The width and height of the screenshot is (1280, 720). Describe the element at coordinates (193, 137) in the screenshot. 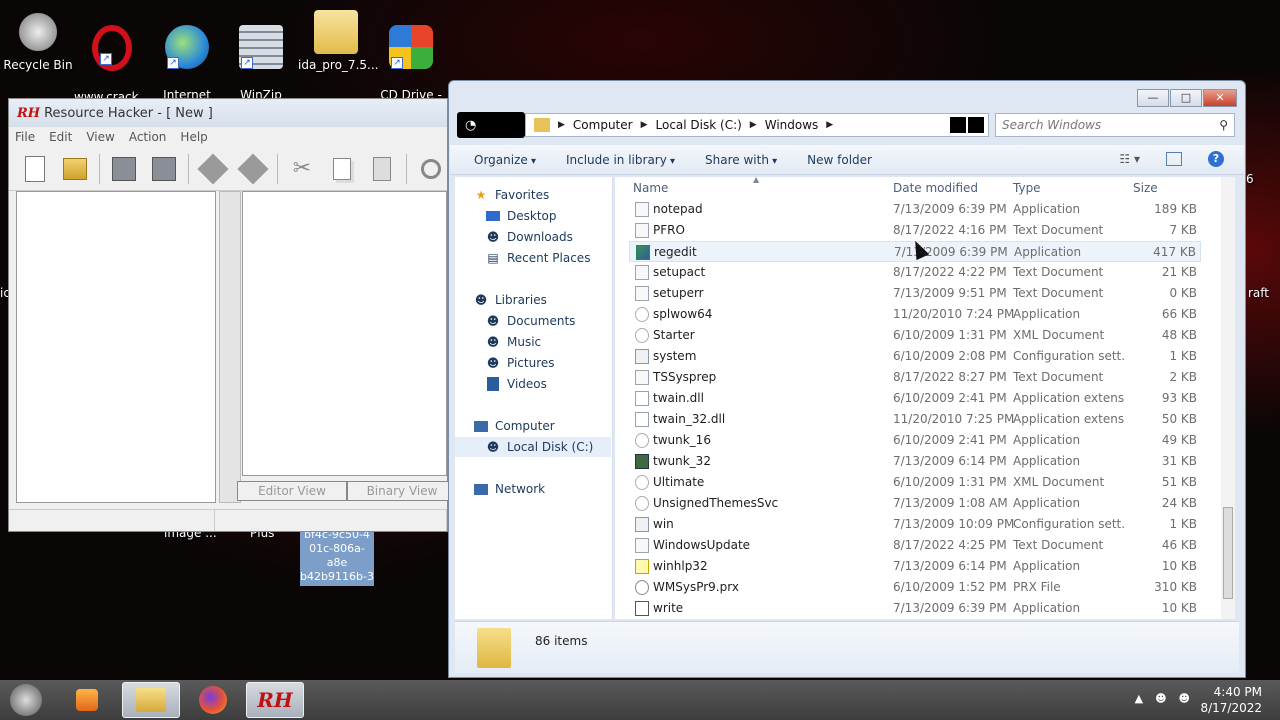

I see `menu-help: Help` at that location.